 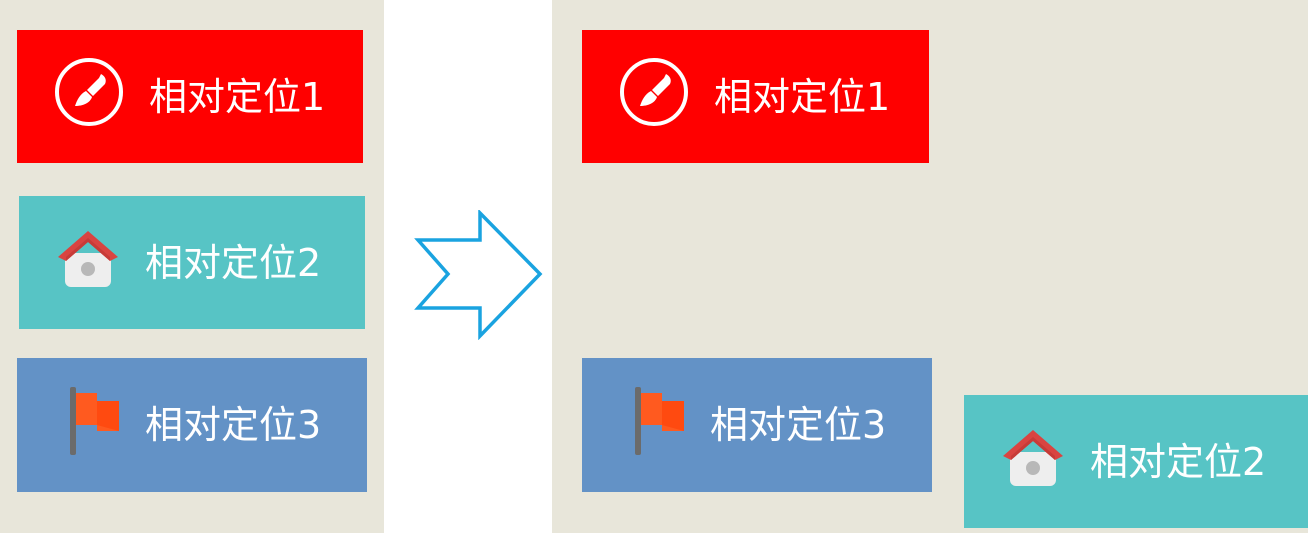 I want to click on relative-box-3-after: 相对定位3, so click(x=757, y=425).